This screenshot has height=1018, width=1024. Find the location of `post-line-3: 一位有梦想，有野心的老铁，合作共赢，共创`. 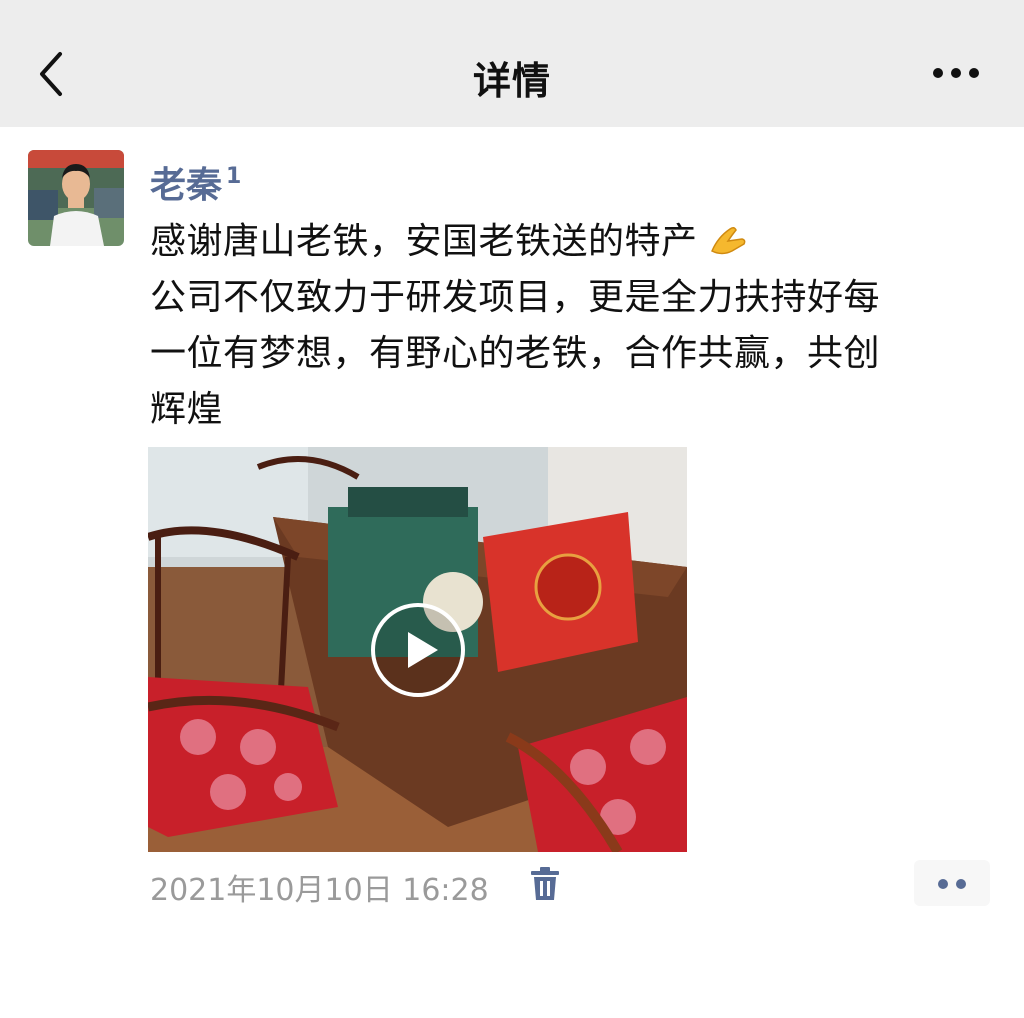

post-line-3: 一位有梦想，有野心的老铁，合作共赢，共创 is located at coordinates (515, 353).